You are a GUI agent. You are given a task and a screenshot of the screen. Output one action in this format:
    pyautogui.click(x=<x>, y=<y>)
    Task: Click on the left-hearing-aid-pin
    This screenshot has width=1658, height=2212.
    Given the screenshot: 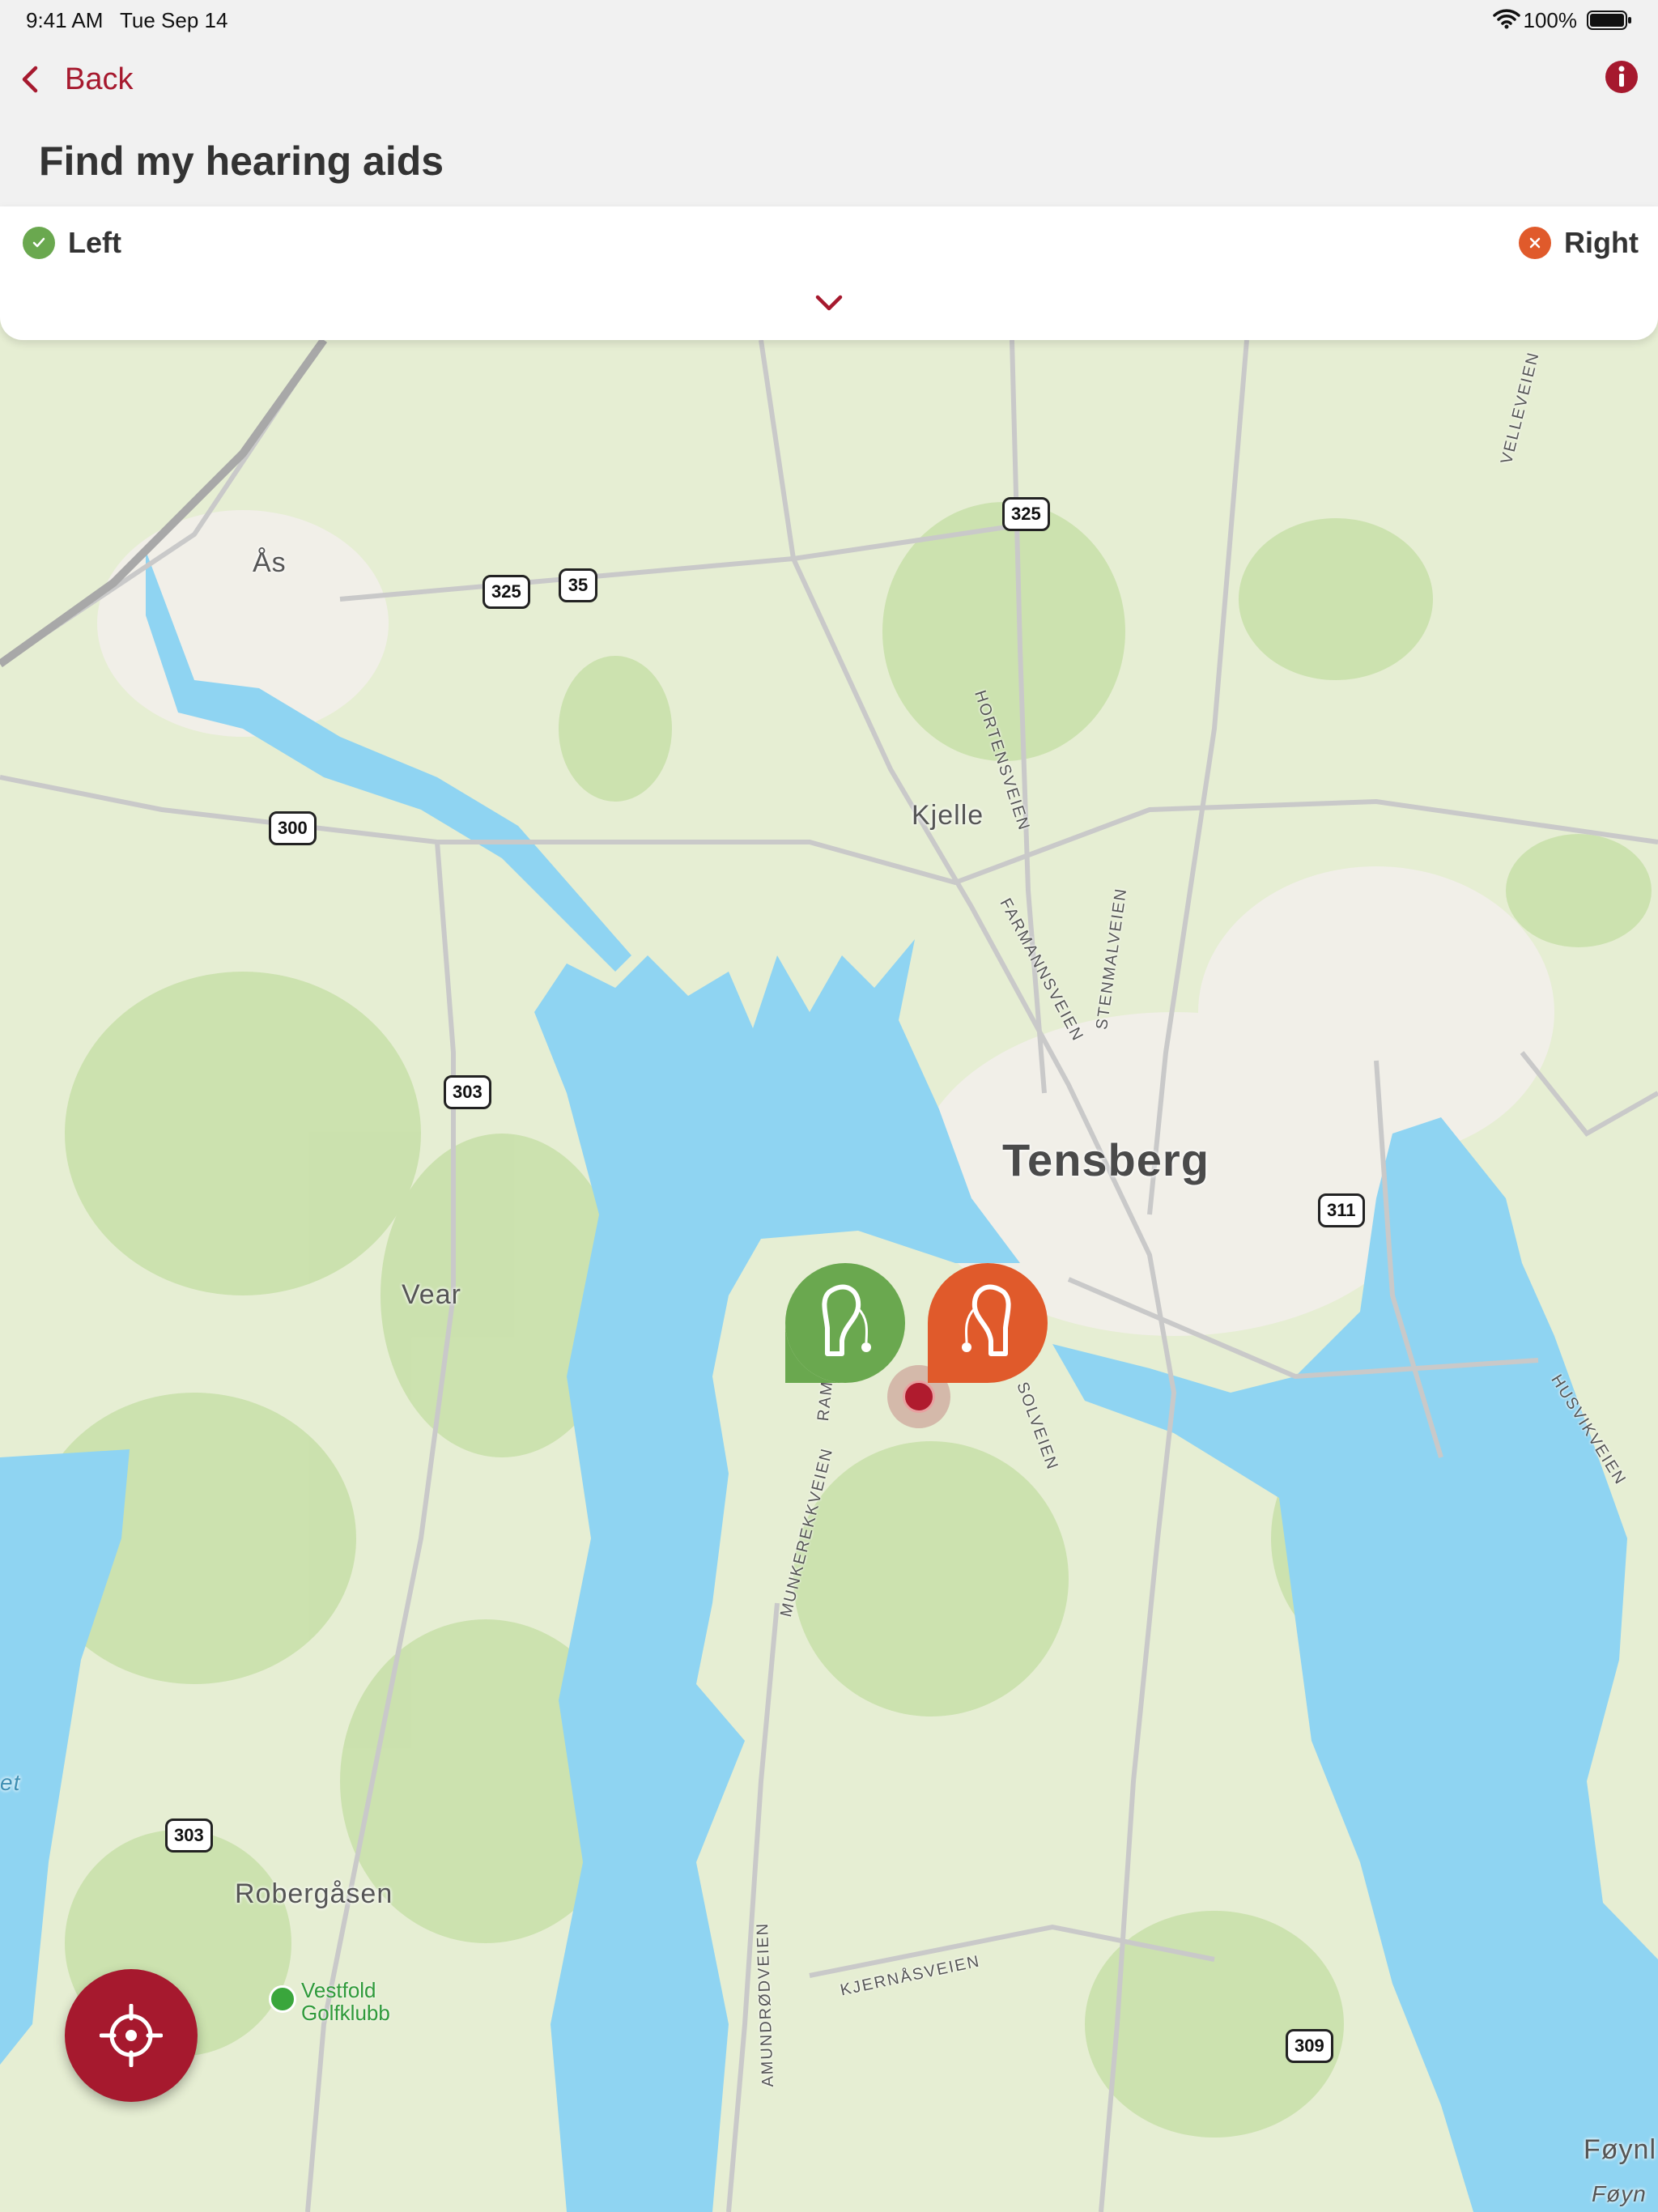 What is the action you would take?
    pyautogui.click(x=845, y=1323)
    